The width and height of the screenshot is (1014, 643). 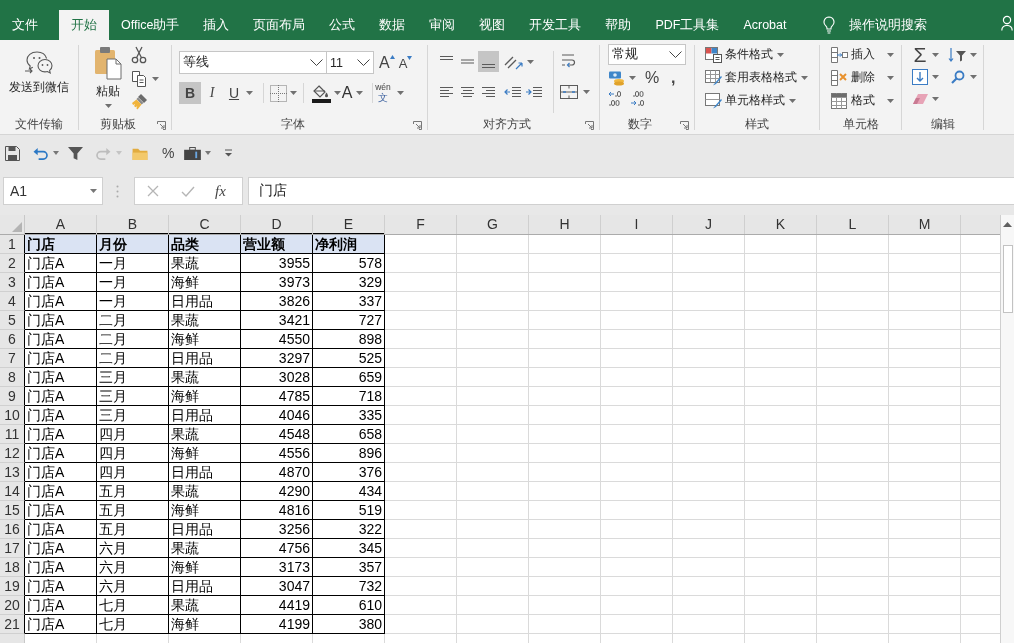 What do you see at coordinates (637, 224) in the screenshot?
I see `column-header: I` at bounding box center [637, 224].